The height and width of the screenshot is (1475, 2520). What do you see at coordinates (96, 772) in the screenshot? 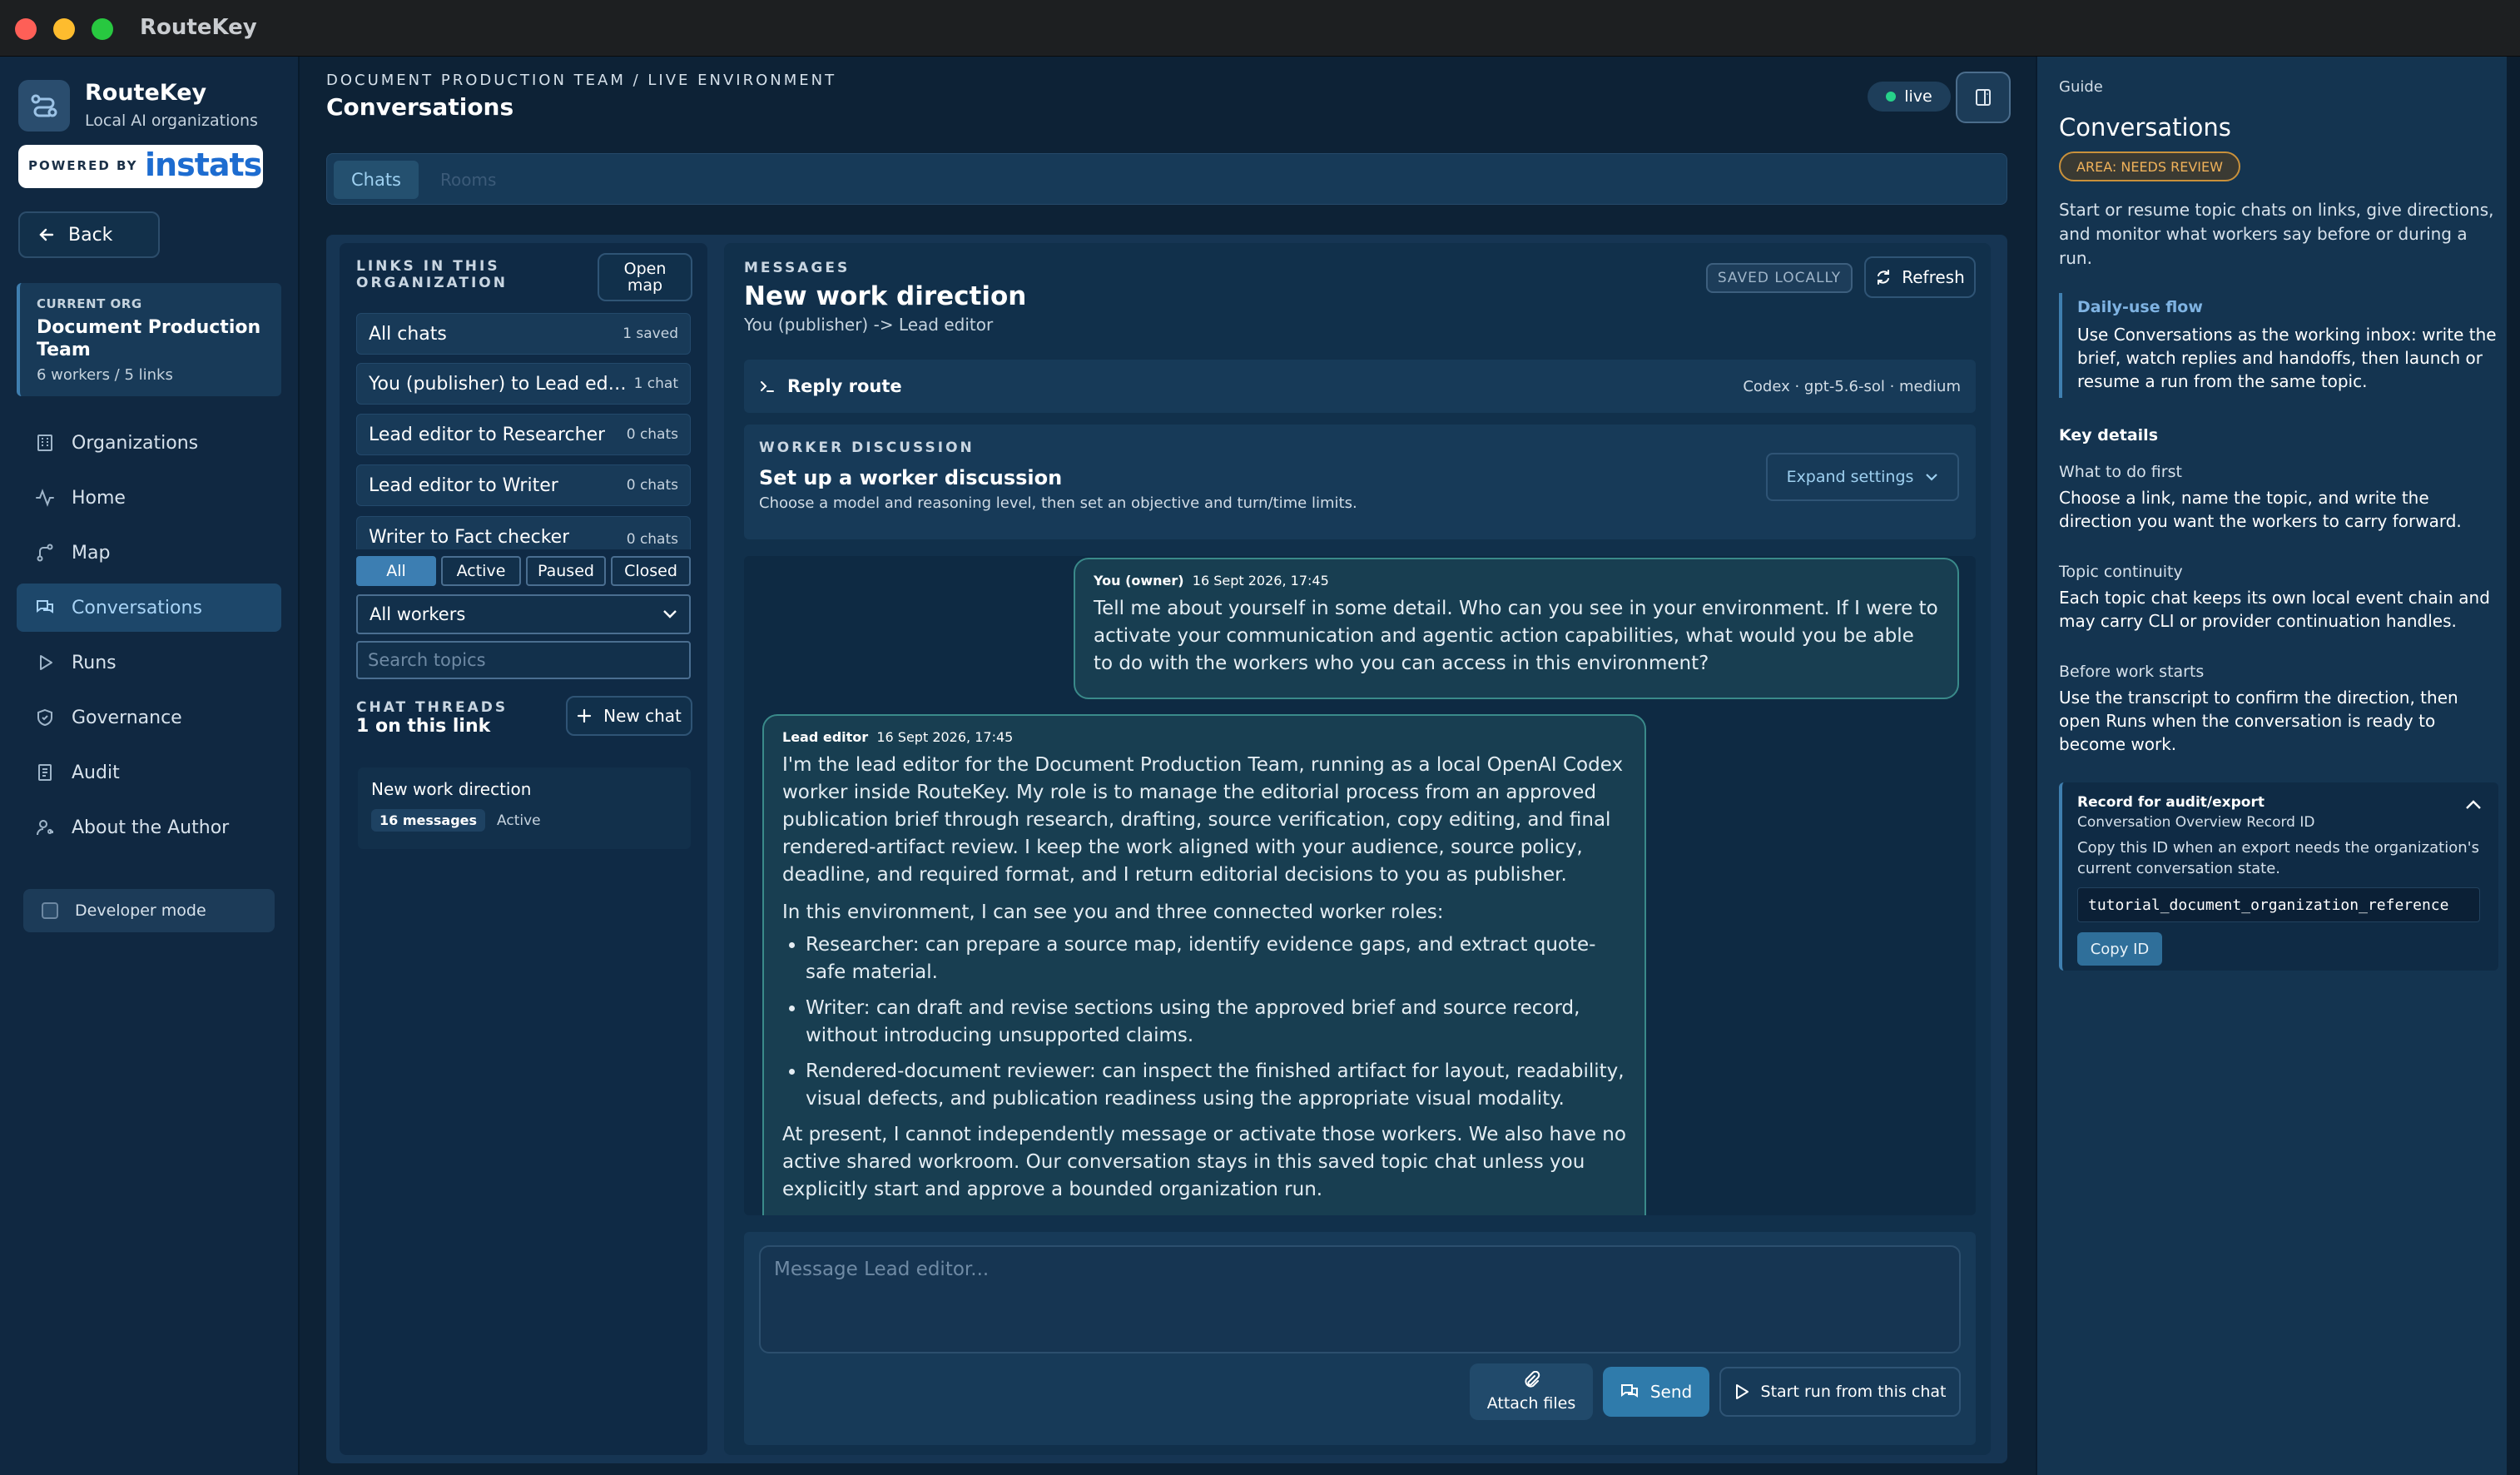
I see `sidebar-item-label: Audit` at bounding box center [96, 772].